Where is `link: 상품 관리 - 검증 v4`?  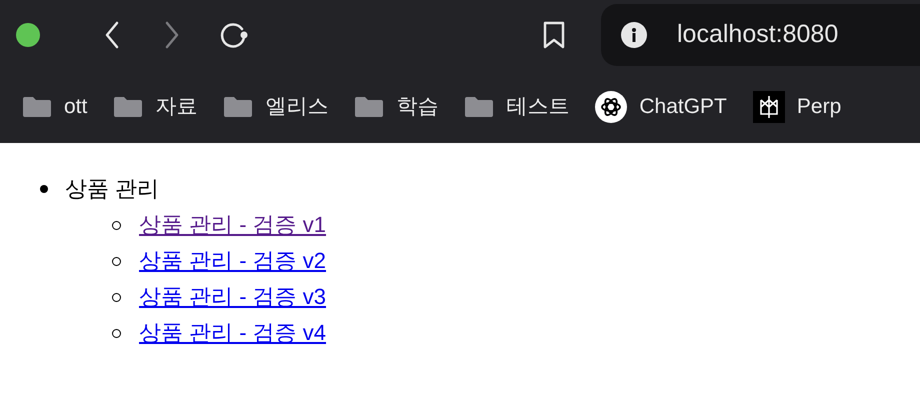 link: 상품 관리 - 검증 v4 is located at coordinates (232, 333).